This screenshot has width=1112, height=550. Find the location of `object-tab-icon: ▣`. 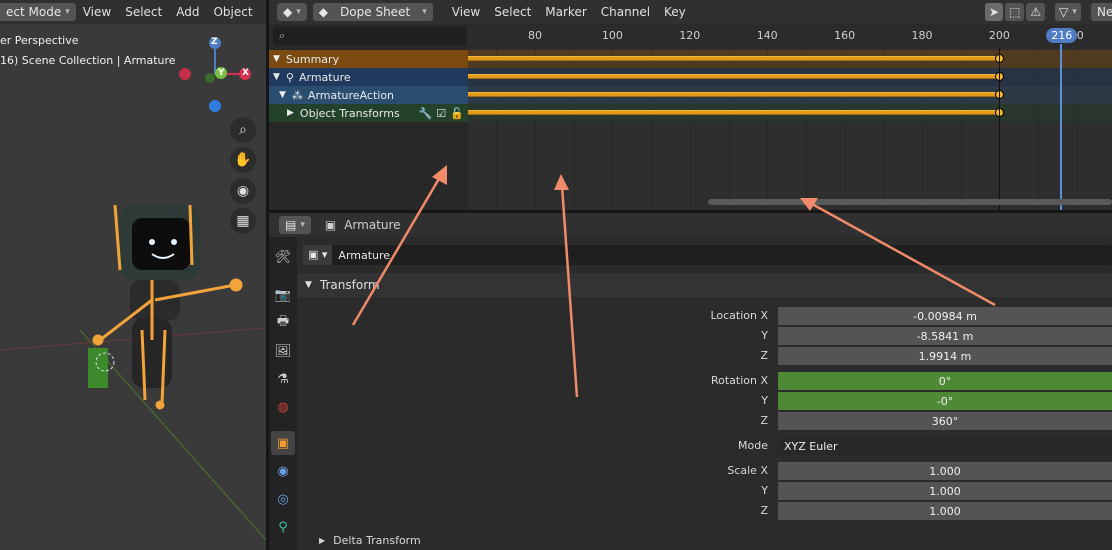

object-tab-icon: ▣ is located at coordinates (283, 443).